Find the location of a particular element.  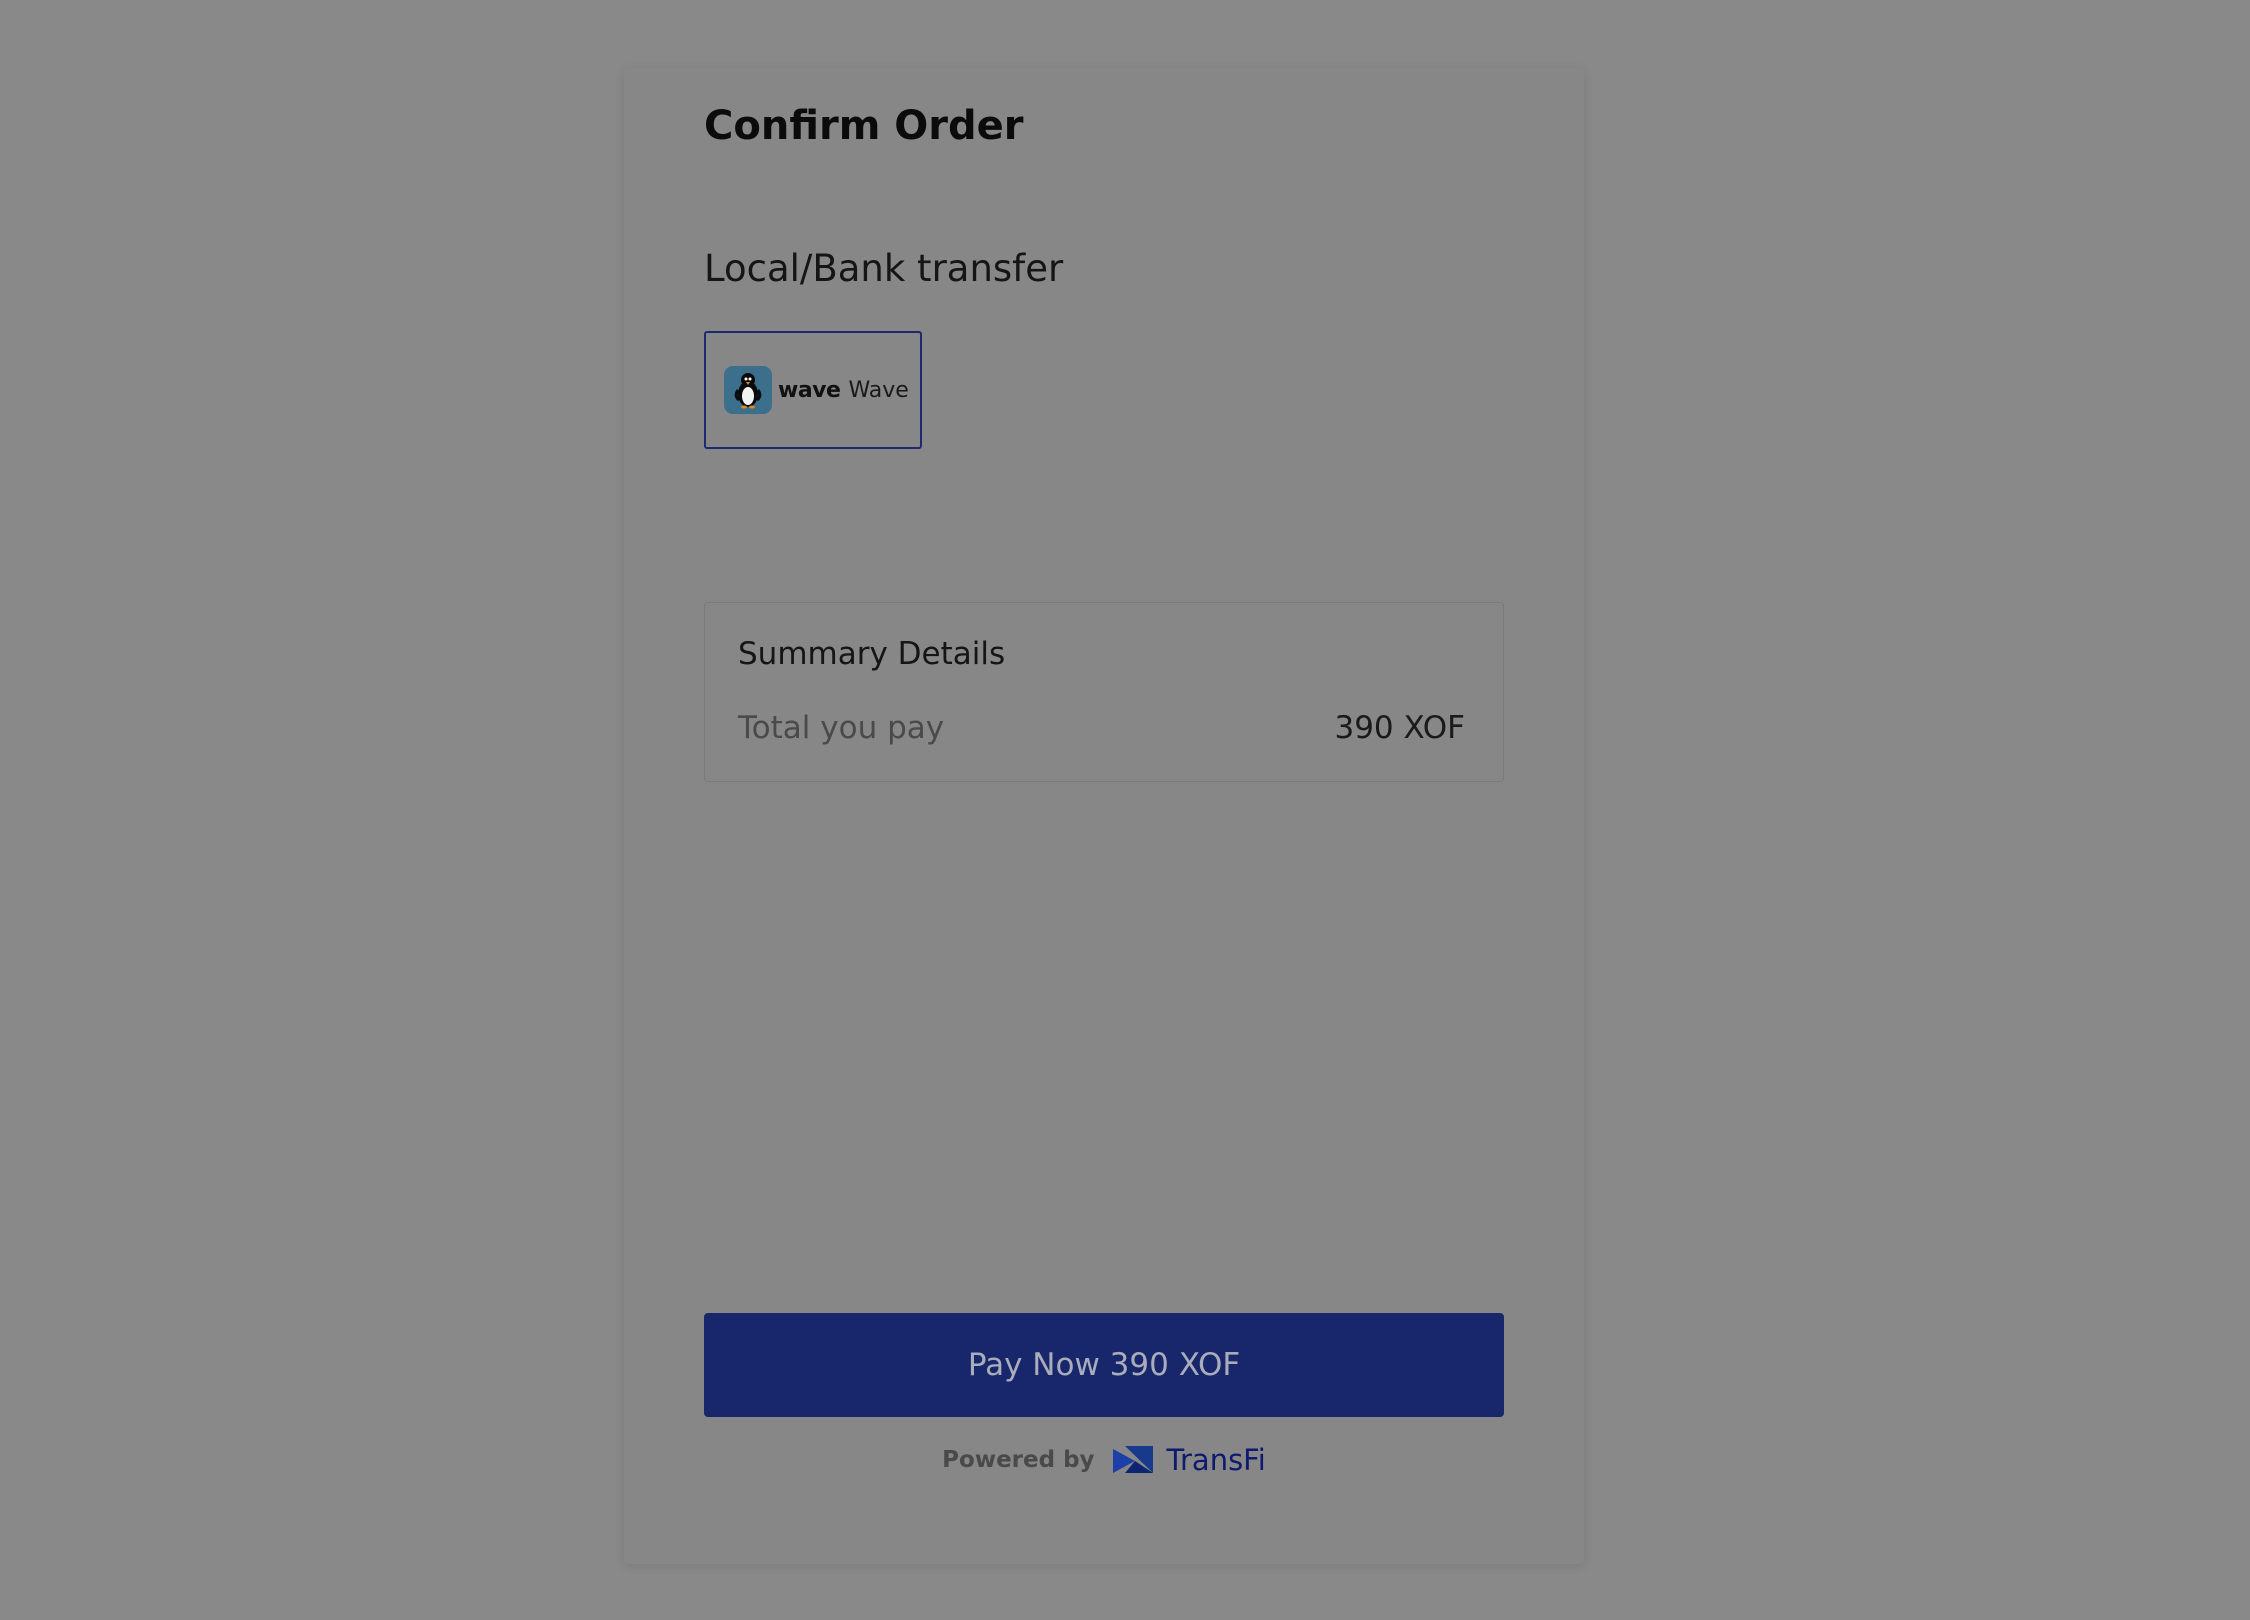

transfi-logo-icon is located at coordinates (1133, 1460).